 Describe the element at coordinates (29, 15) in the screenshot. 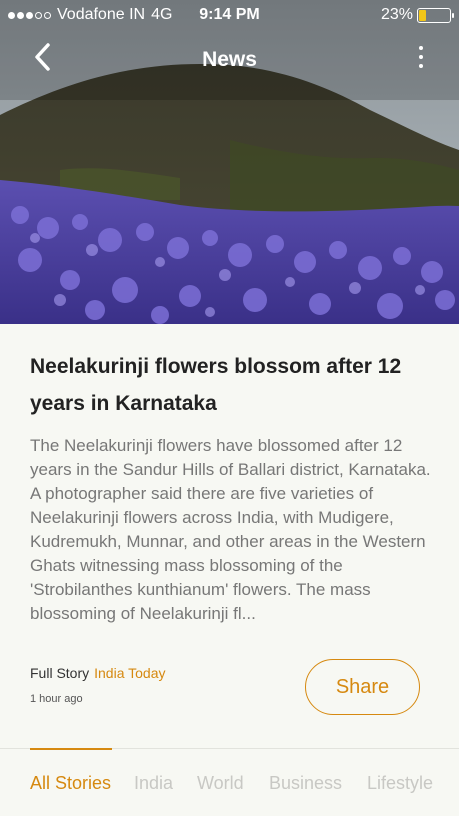

I see `signal-strength-icon` at that location.